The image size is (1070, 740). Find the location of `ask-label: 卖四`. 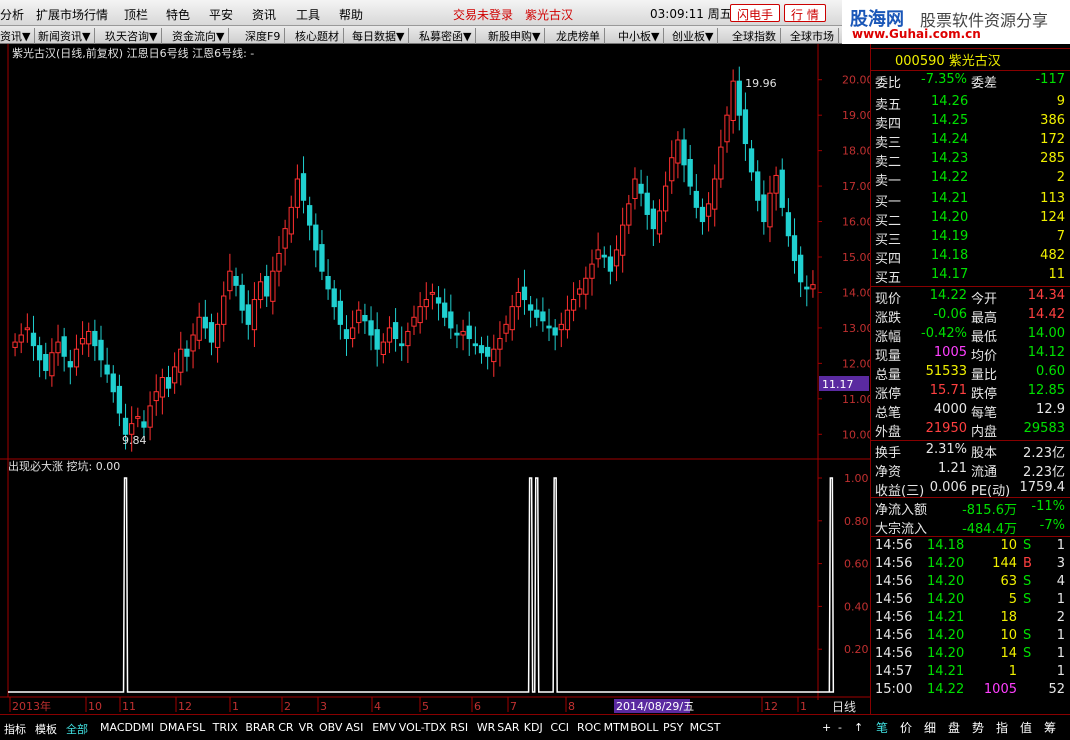

ask-label: 卖四 is located at coordinates (888, 124).